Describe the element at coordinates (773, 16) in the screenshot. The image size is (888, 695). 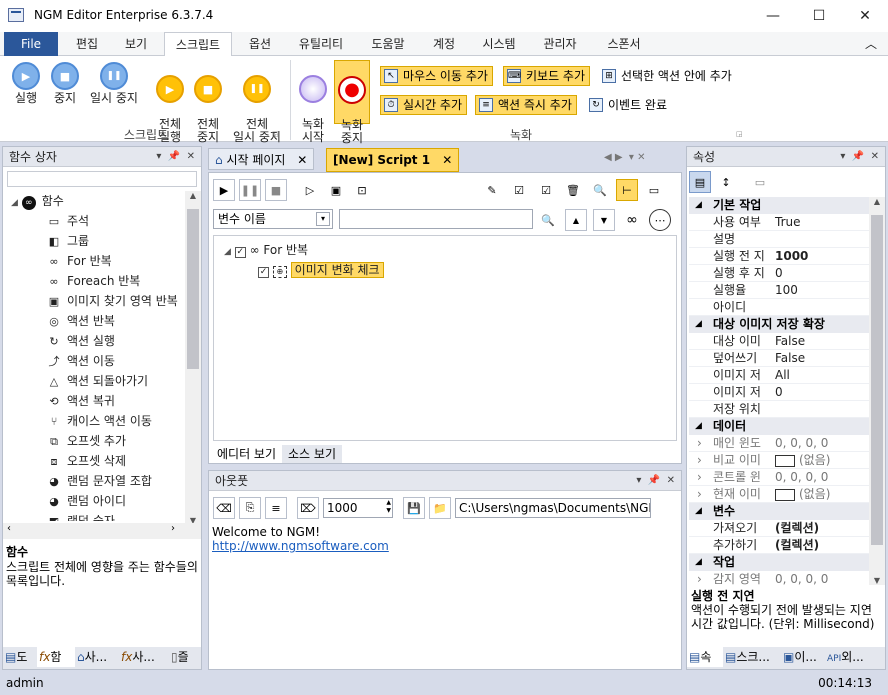
I see `minimize-button: —` at that location.